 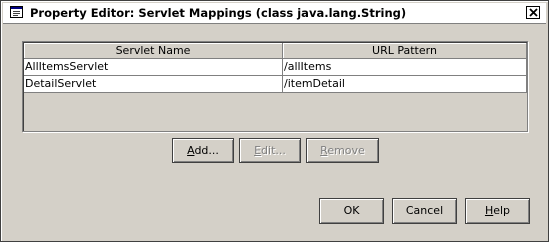 I want to click on column-header-servlet-name: Servlet Name, so click(x=153, y=51).